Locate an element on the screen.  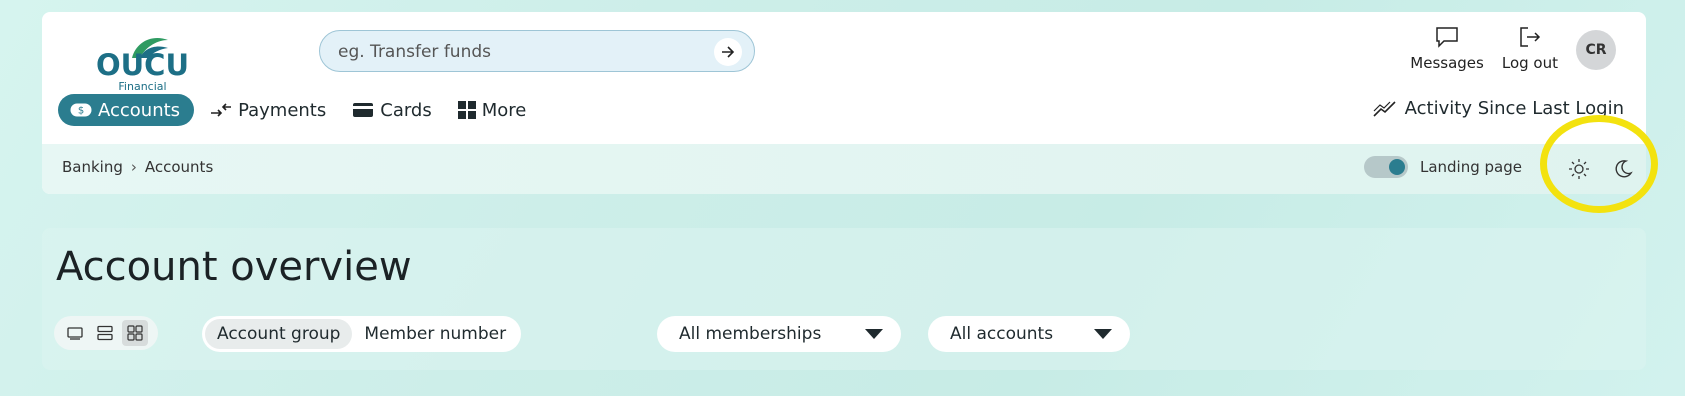
main-nav: $ Accounts Payments Cards More is located at coordinates (300, 110).